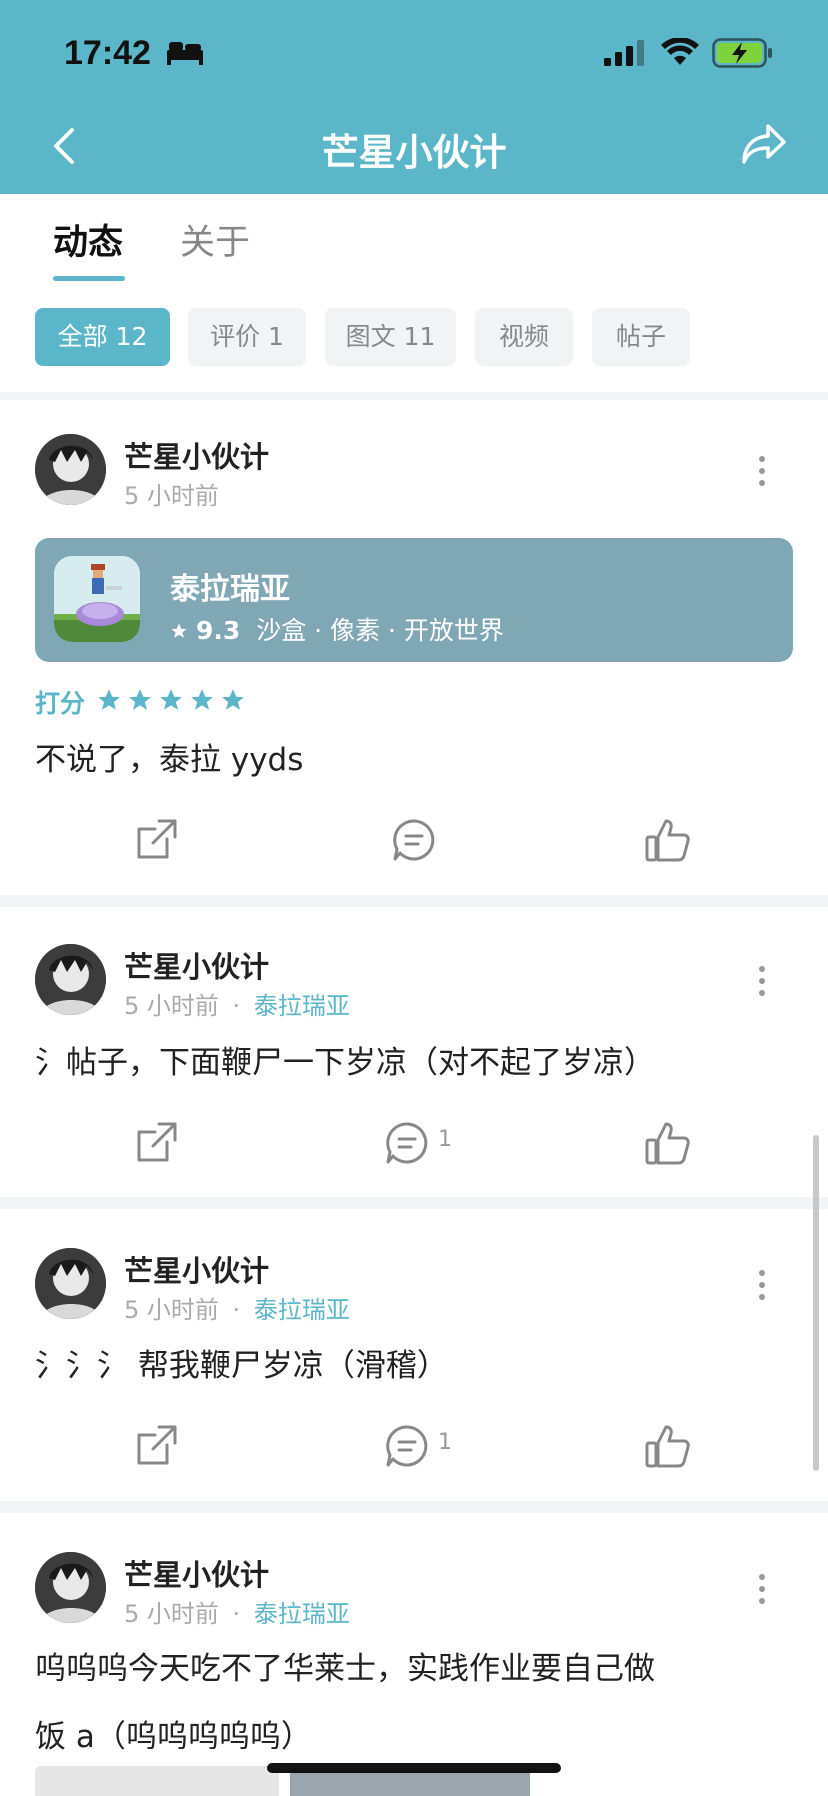 The image size is (828, 1796). Describe the element at coordinates (414, 600) in the screenshot. I see `game-card: 泰拉瑞亚 9.3 沙盒 · 像素 · 开放世界` at that location.